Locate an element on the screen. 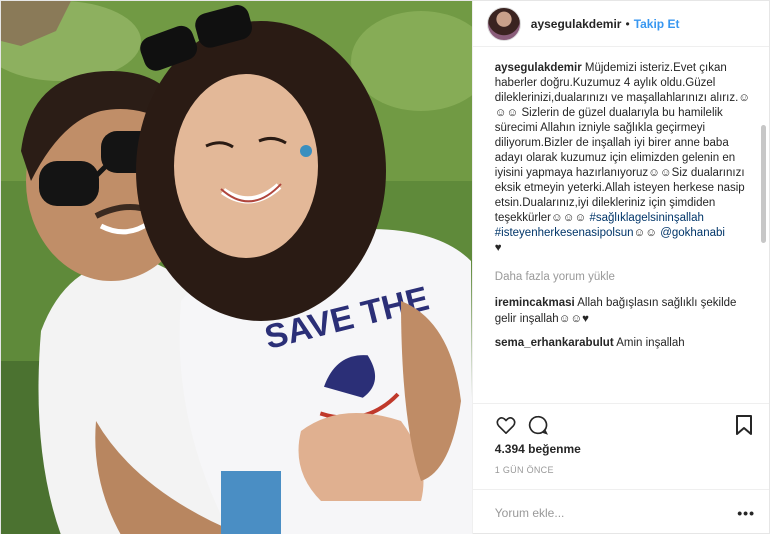 The width and height of the screenshot is (770, 534). post-date: 1 GÜN ÖNCE is located at coordinates (625, 470).